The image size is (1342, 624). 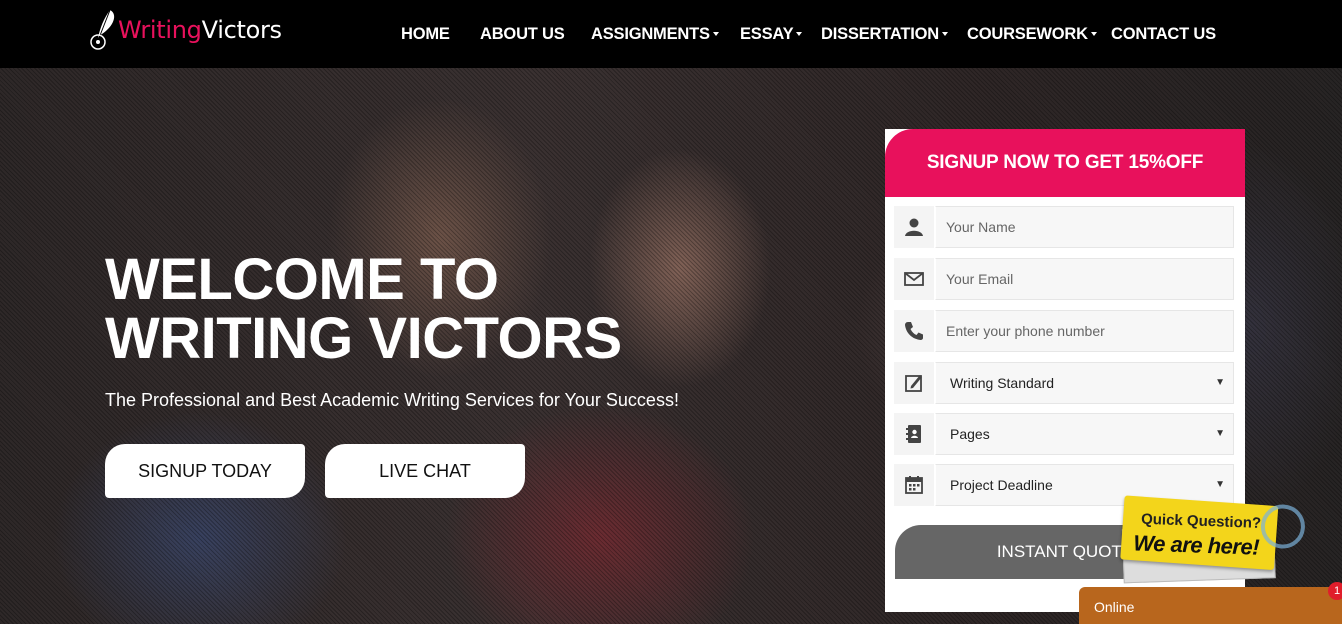 What do you see at coordinates (970, 434) in the screenshot?
I see `pages-value: Pages` at bounding box center [970, 434].